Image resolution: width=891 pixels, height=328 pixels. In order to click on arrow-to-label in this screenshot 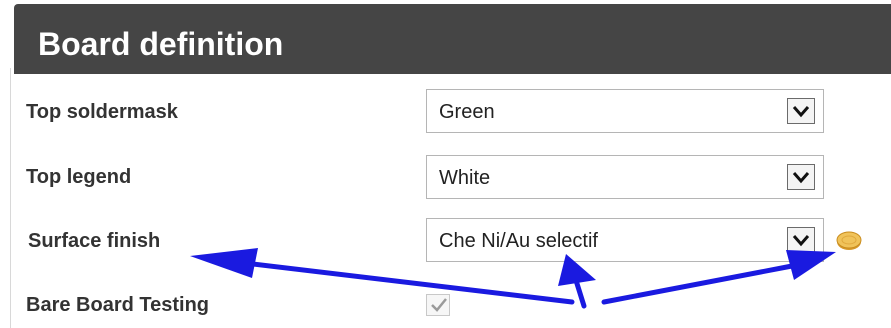, I will do `click(382, 276)`.